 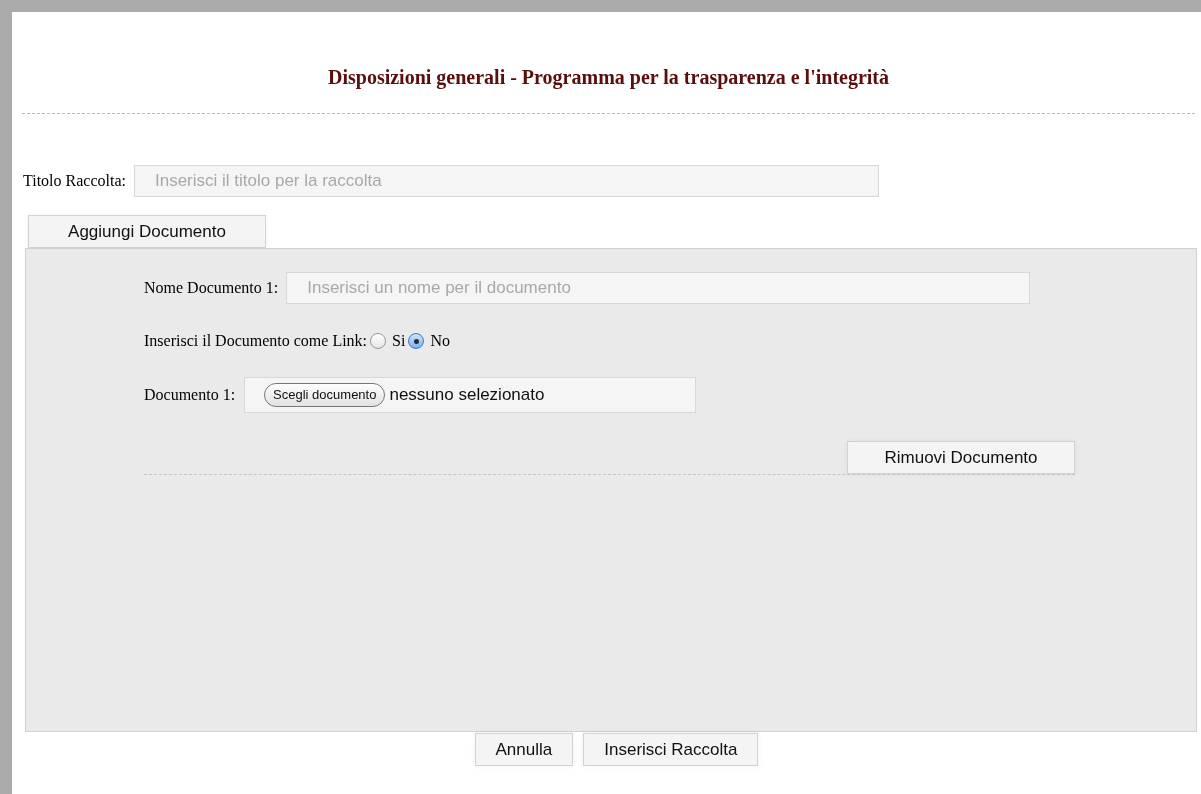 What do you see at coordinates (74, 181) in the screenshot?
I see `field-label: Titolo Raccolta:` at bounding box center [74, 181].